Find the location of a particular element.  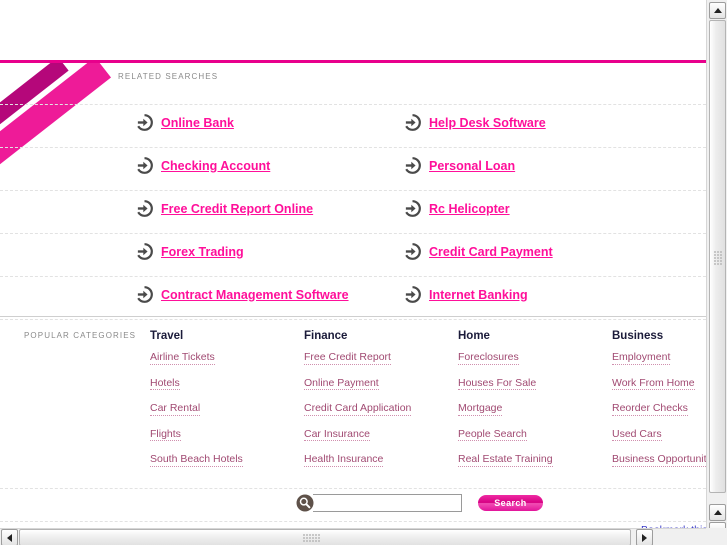

related-search-item: Help Desk Software is located at coordinates (475, 122).